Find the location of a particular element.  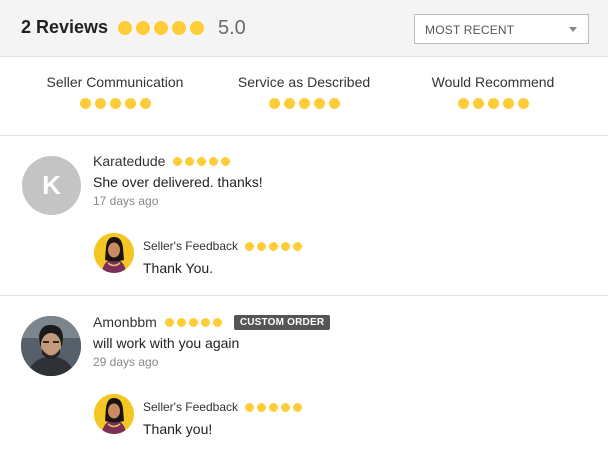

reviewer-name: Karatedude is located at coordinates (129, 161).